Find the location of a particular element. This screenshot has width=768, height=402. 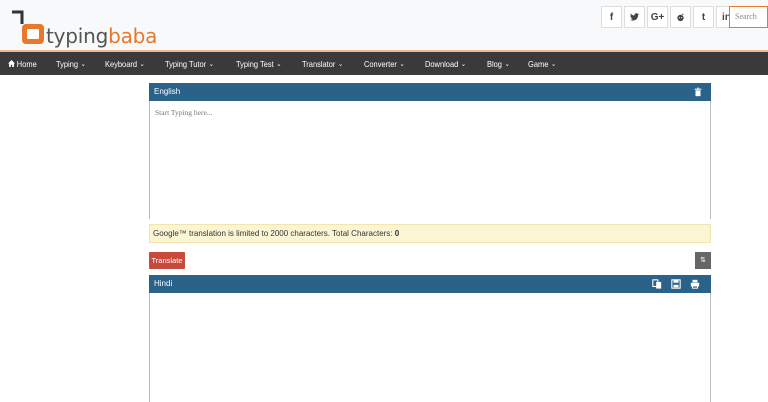

swap-languages-button: ⇅ is located at coordinates (703, 260).